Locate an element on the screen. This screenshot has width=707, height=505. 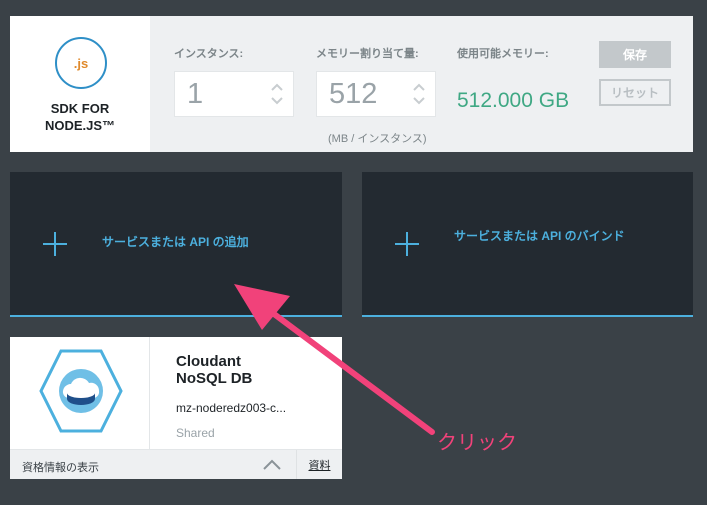
annotation-arrow-icon is located at coordinates (334, 359).